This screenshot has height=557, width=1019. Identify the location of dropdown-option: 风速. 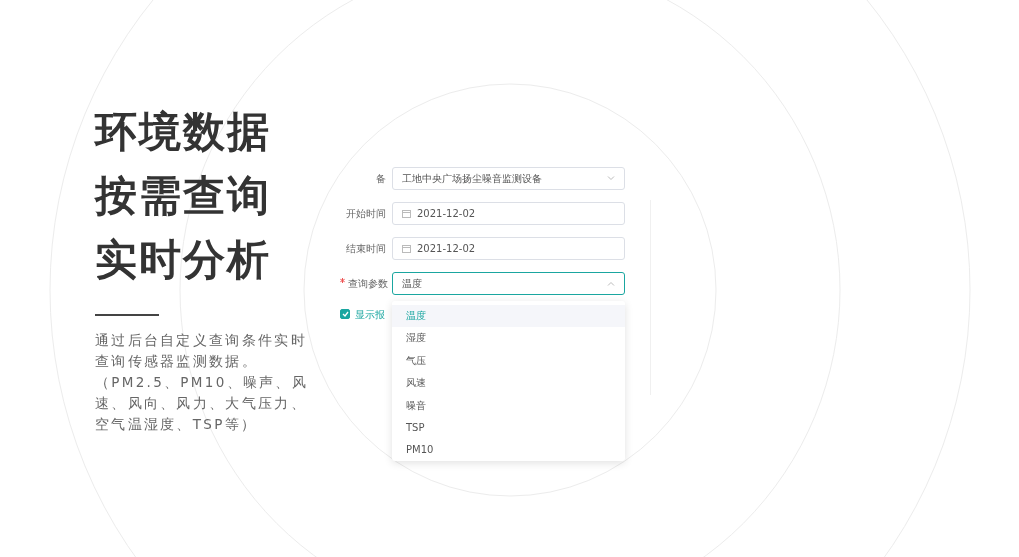
(508, 383).